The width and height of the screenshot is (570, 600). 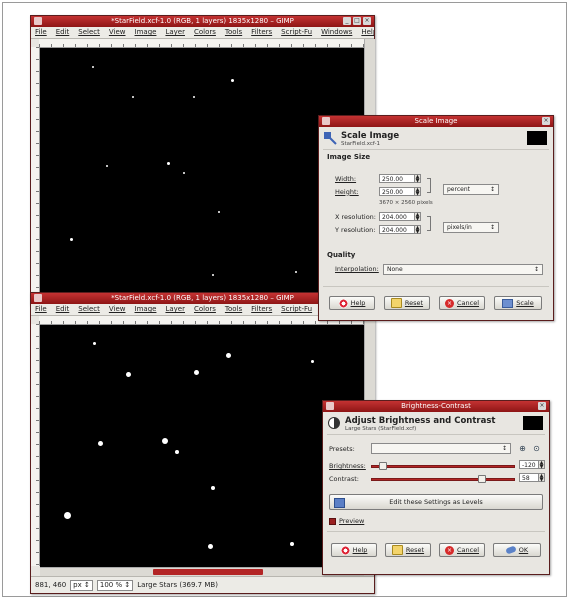 I want to click on help-label: Help, so click(x=358, y=303).